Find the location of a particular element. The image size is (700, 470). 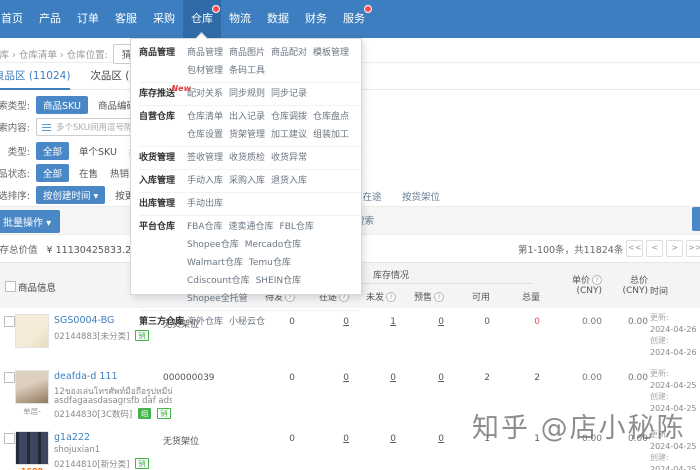

menu-item: Shopee全托管 is located at coordinates (217, 299).